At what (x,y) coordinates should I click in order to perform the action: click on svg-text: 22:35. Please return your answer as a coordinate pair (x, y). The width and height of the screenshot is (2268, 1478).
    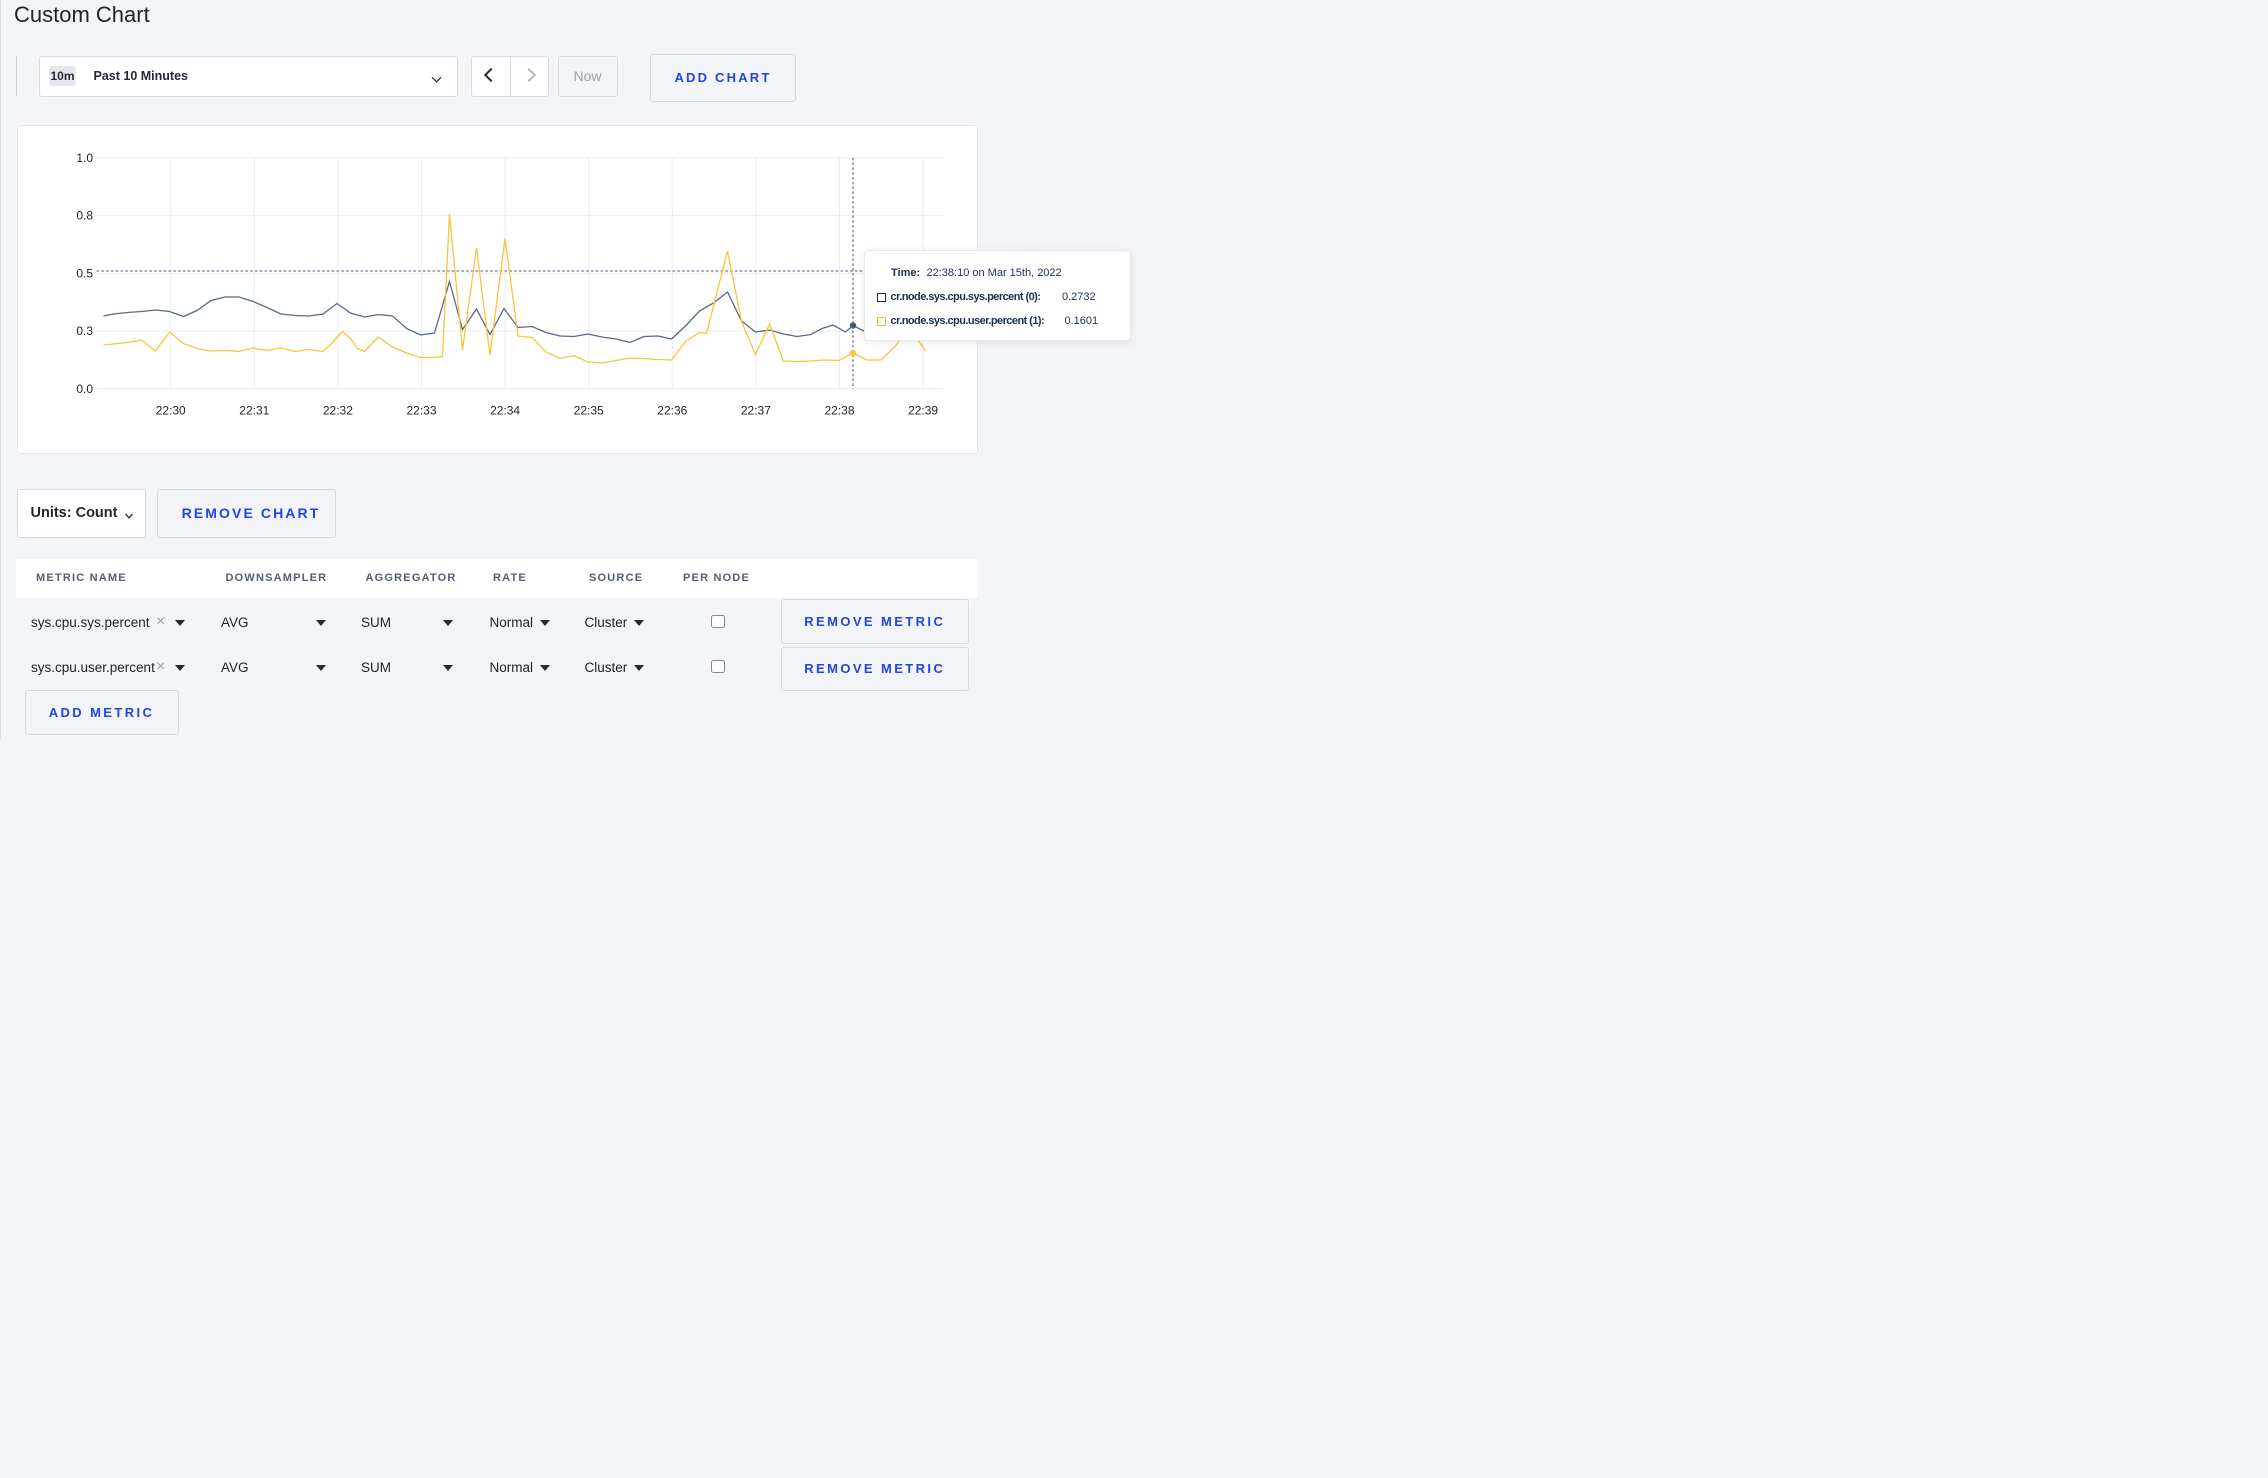
    Looking at the image, I should click on (589, 411).